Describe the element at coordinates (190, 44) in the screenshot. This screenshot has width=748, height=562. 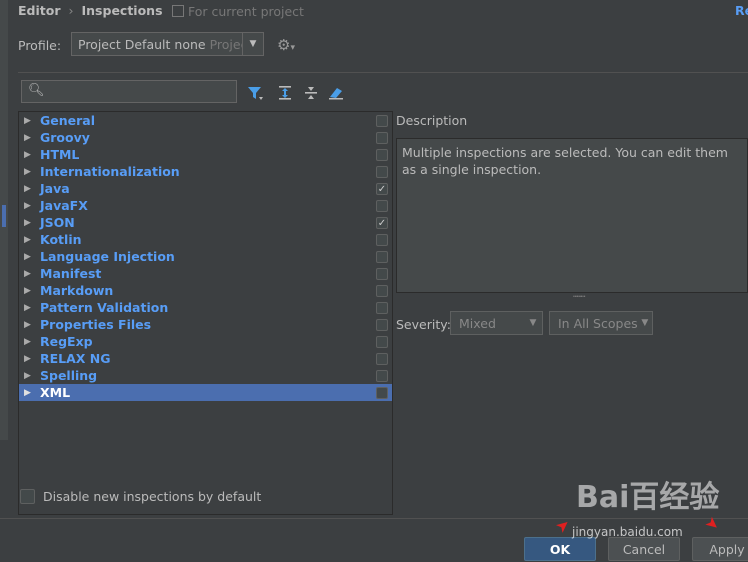
I see `profile-value-none: none` at that location.